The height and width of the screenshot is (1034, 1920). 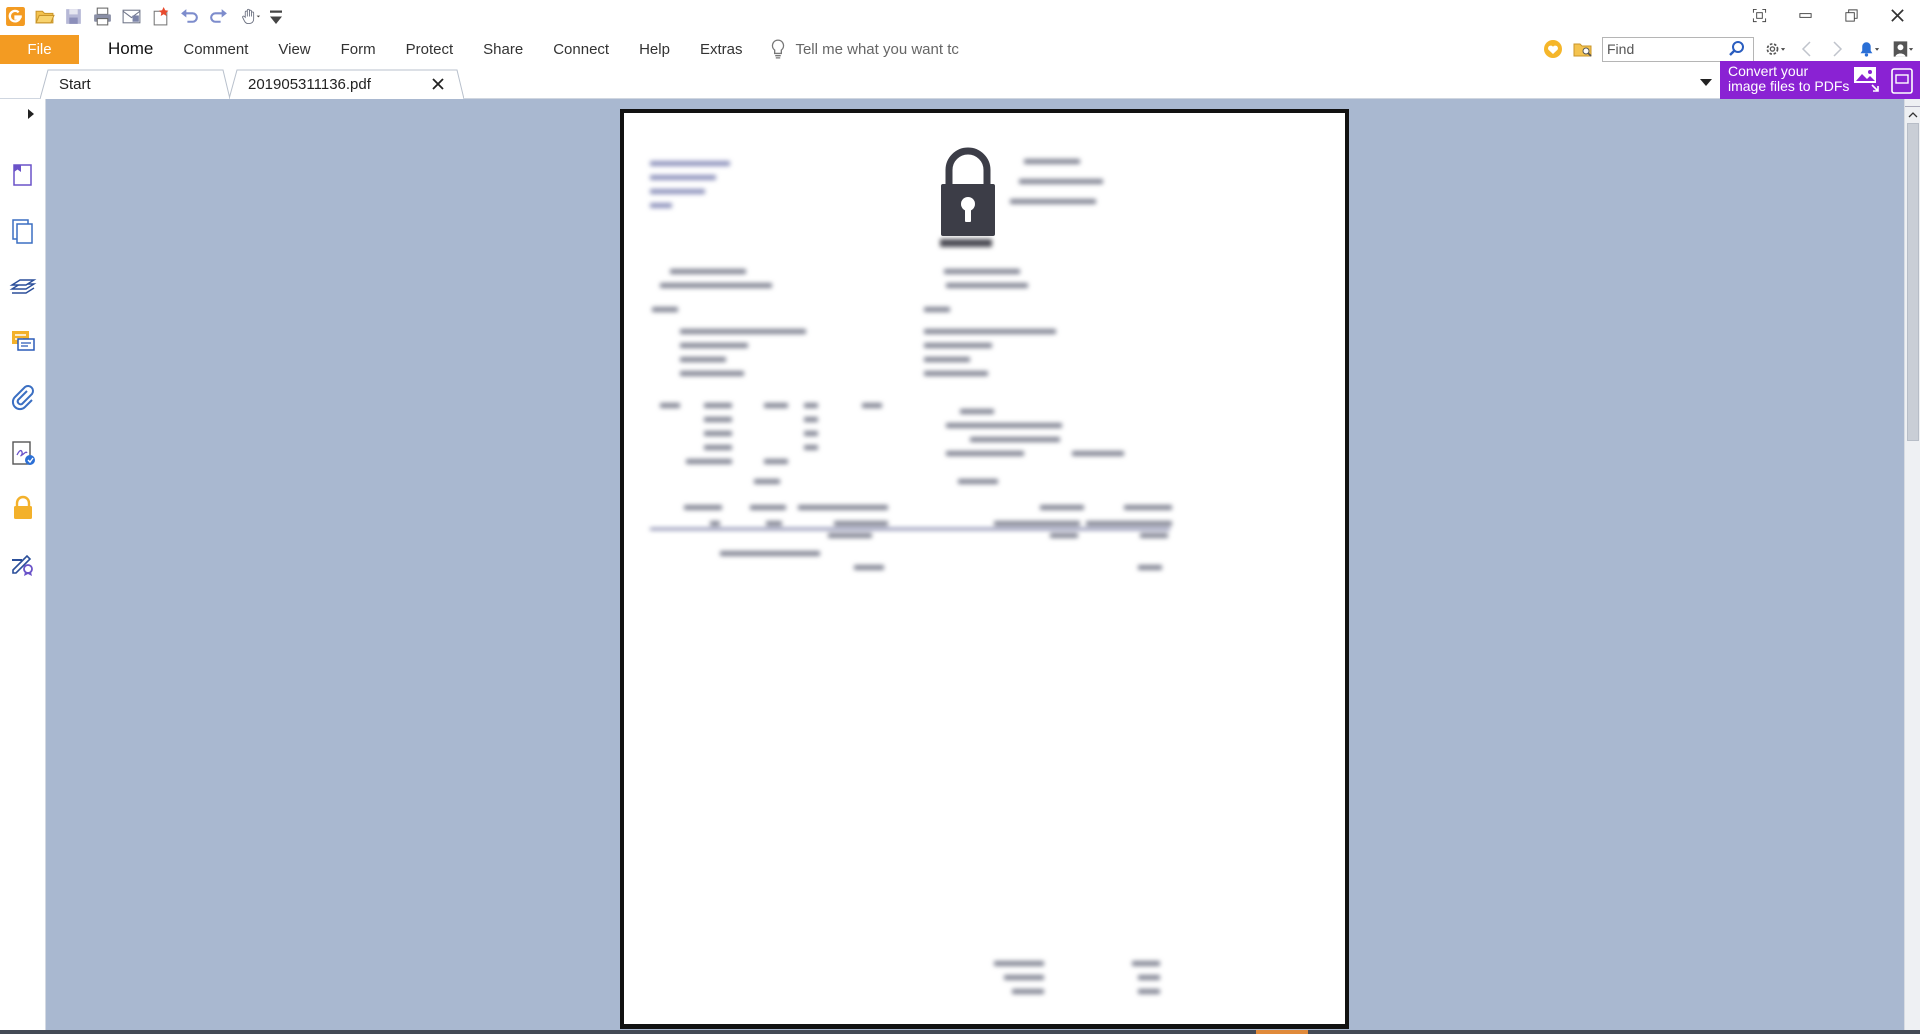 I want to click on image-to-pdf-icon, so click(x=1883, y=80).